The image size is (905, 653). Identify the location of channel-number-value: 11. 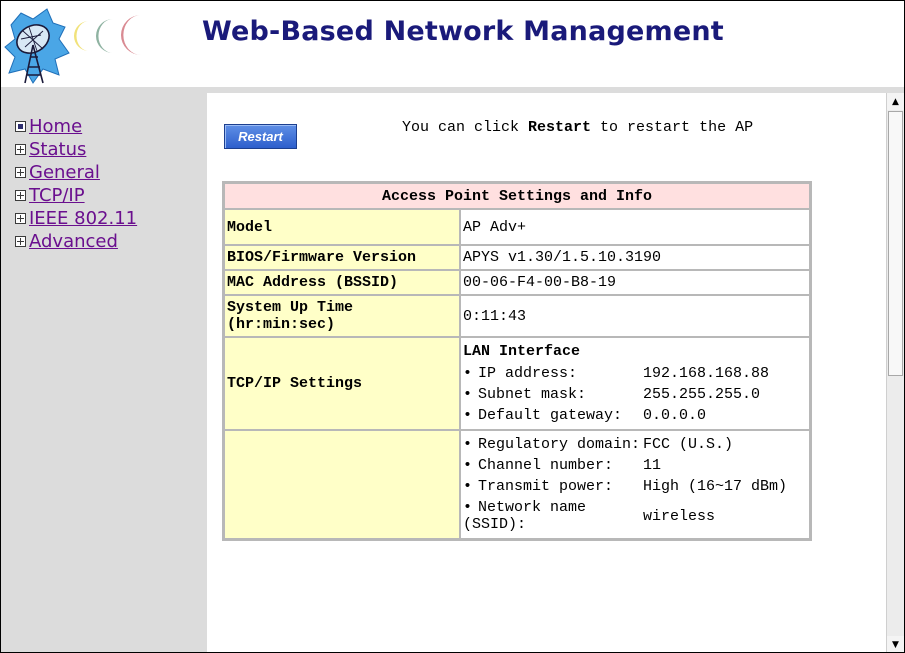
(652, 465).